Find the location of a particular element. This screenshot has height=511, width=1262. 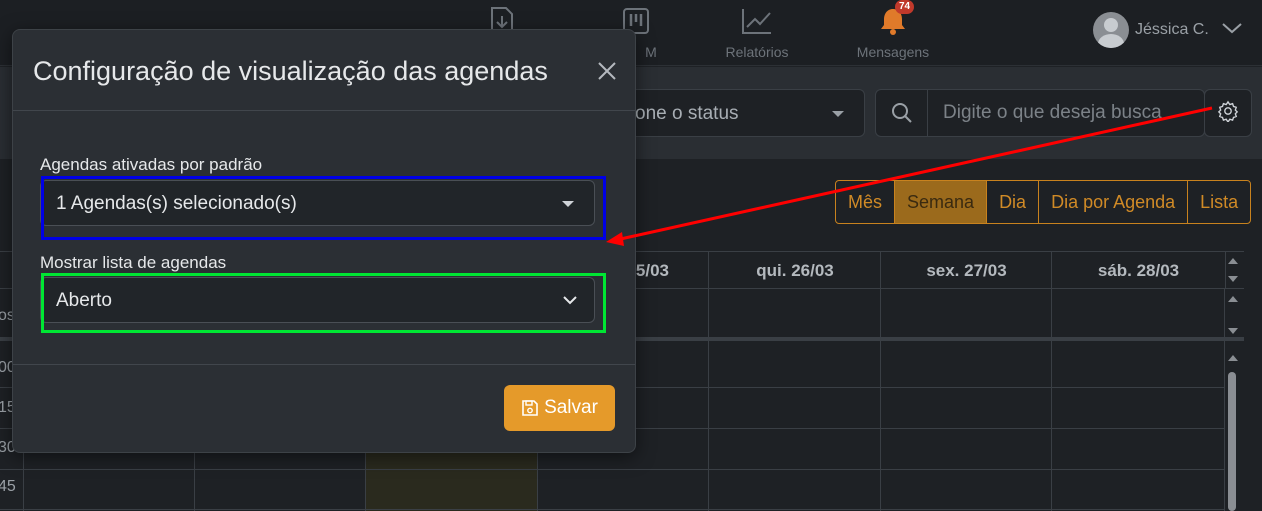

annotation-arrow is located at coordinates (909, 176).